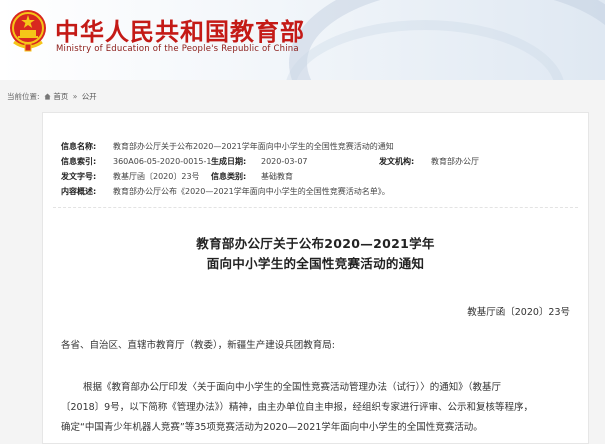  What do you see at coordinates (47, 96) in the screenshot?
I see `home-icon` at bounding box center [47, 96].